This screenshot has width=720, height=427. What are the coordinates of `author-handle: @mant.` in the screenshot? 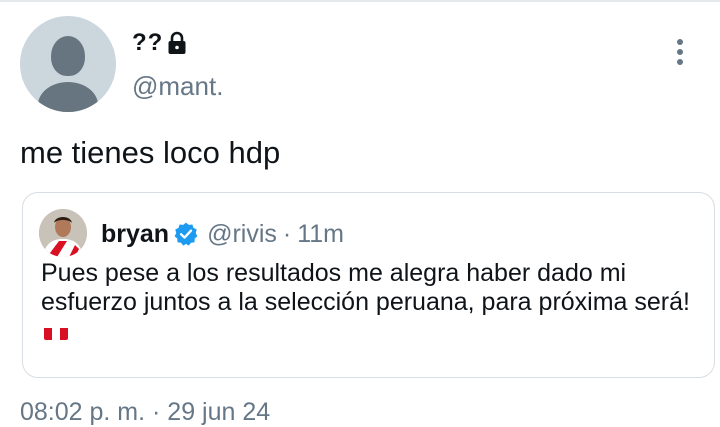 It's located at (177, 86).